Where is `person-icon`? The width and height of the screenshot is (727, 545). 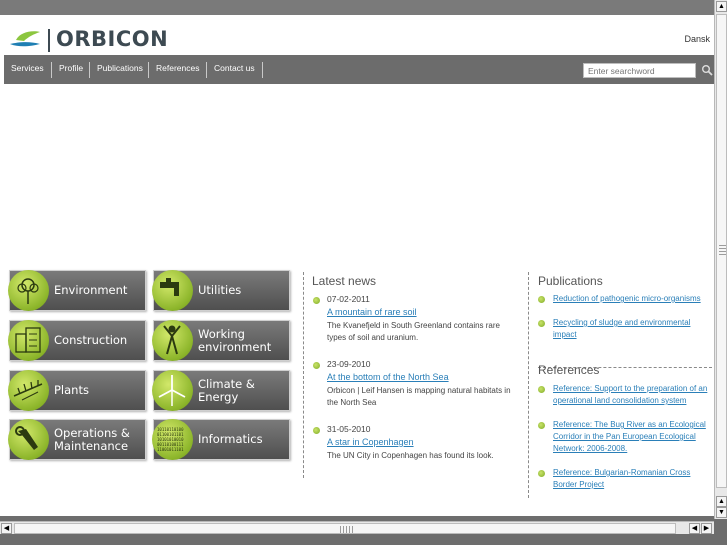 person-icon is located at coordinates (172, 340).